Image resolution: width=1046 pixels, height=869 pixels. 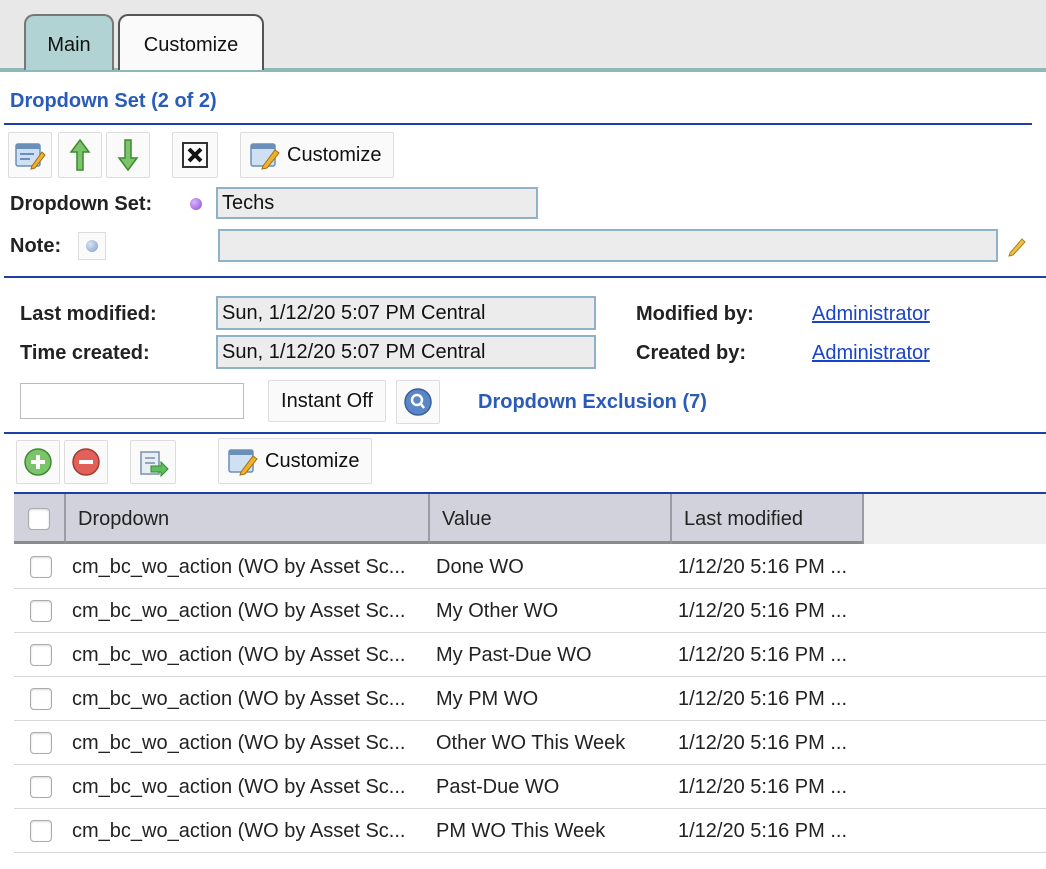 I want to click on search-icon, so click(x=418, y=402).